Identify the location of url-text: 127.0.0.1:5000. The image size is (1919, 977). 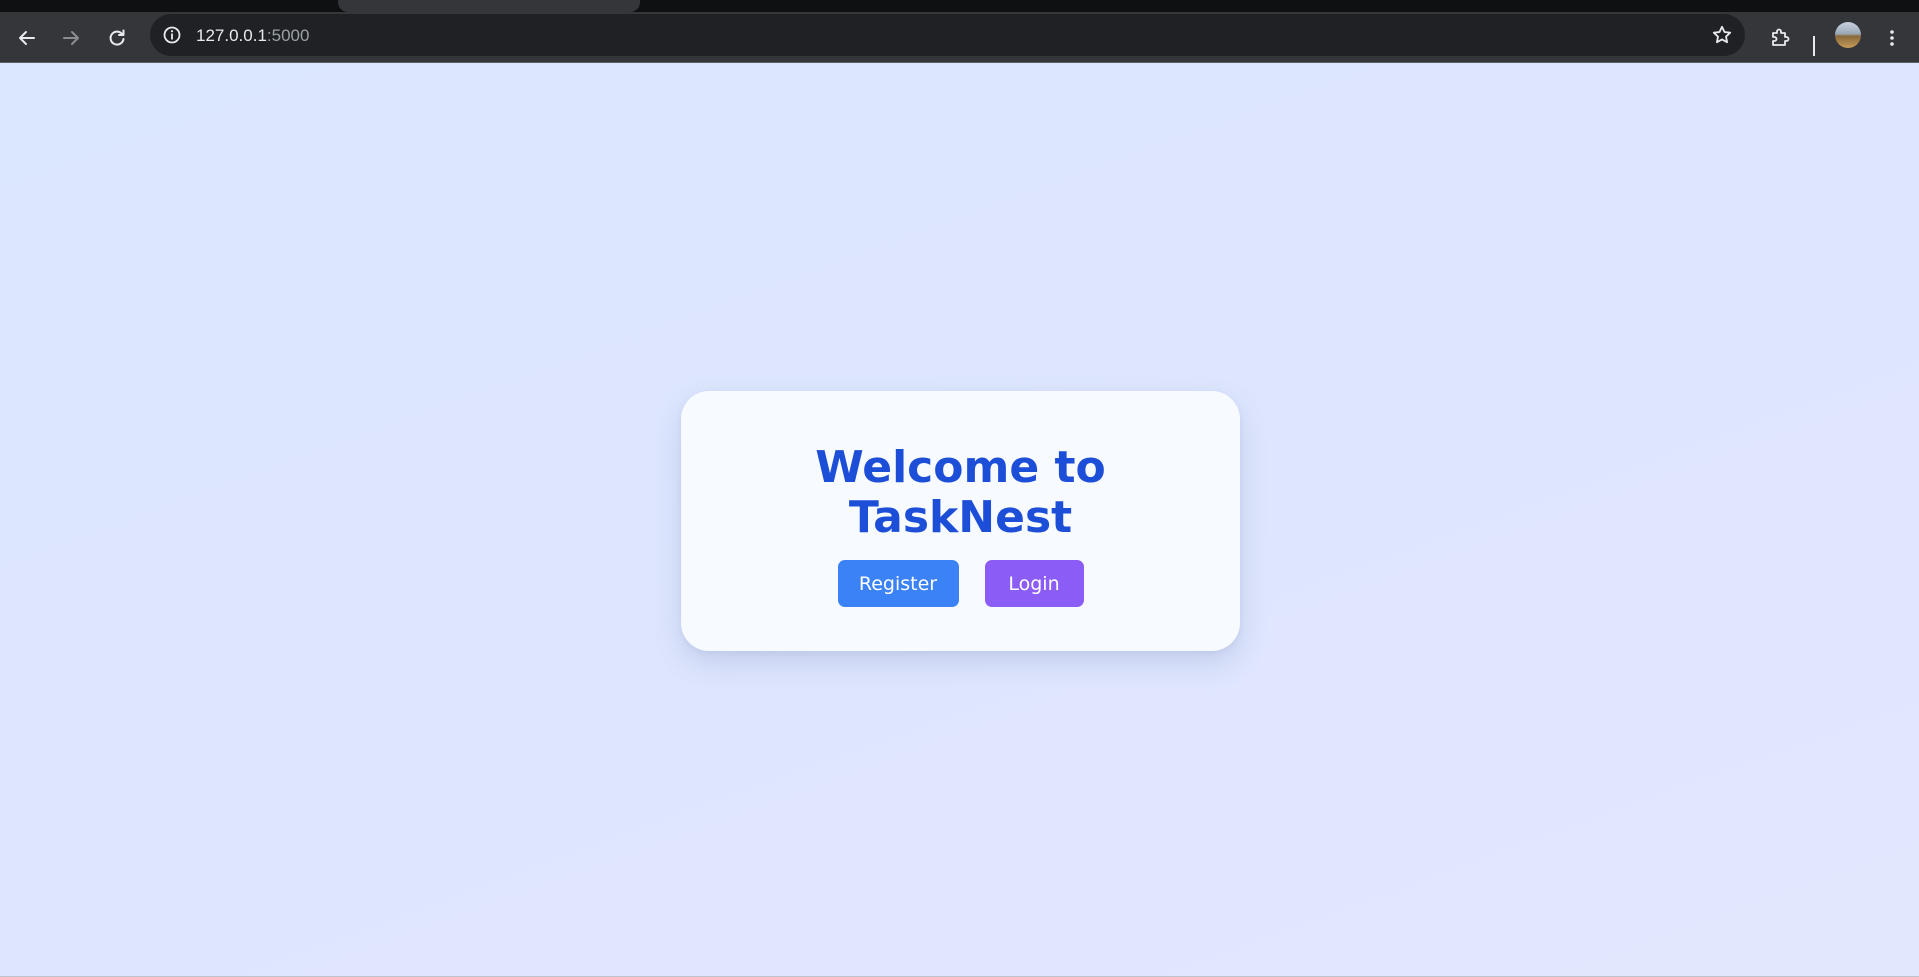
(252, 36).